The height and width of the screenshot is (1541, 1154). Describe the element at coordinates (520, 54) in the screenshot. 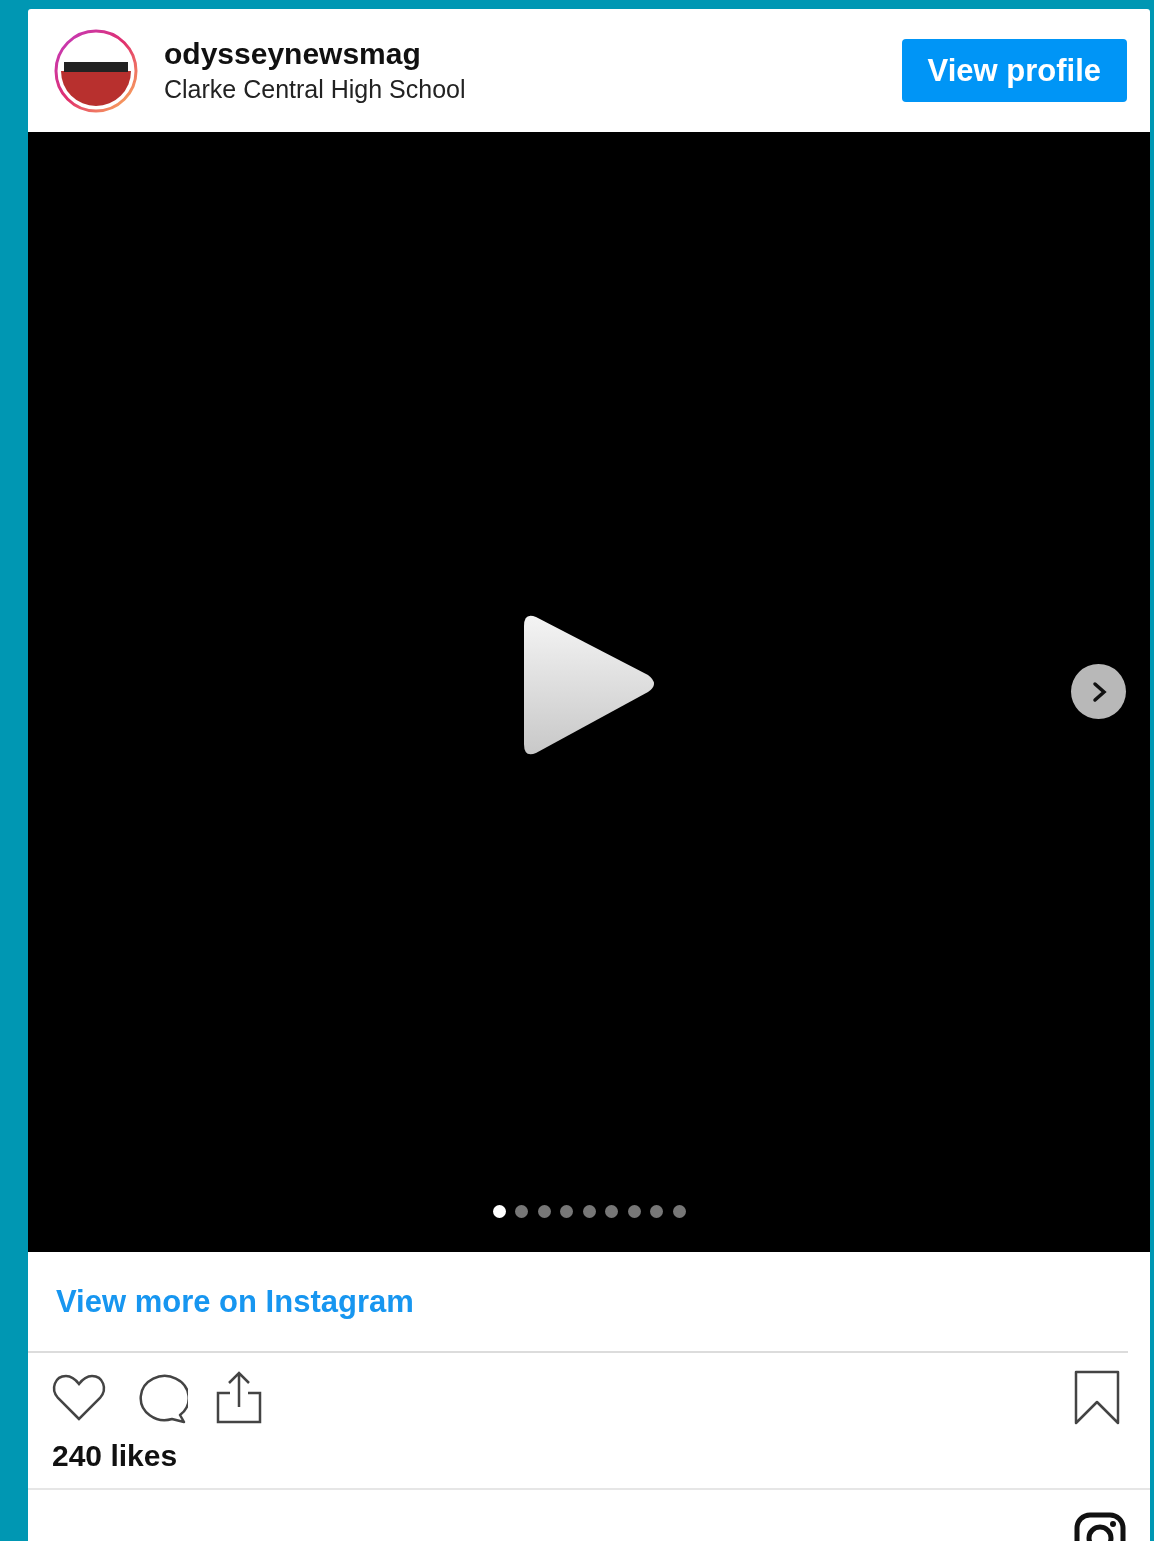

I see `username: odysseynewsmag` at that location.